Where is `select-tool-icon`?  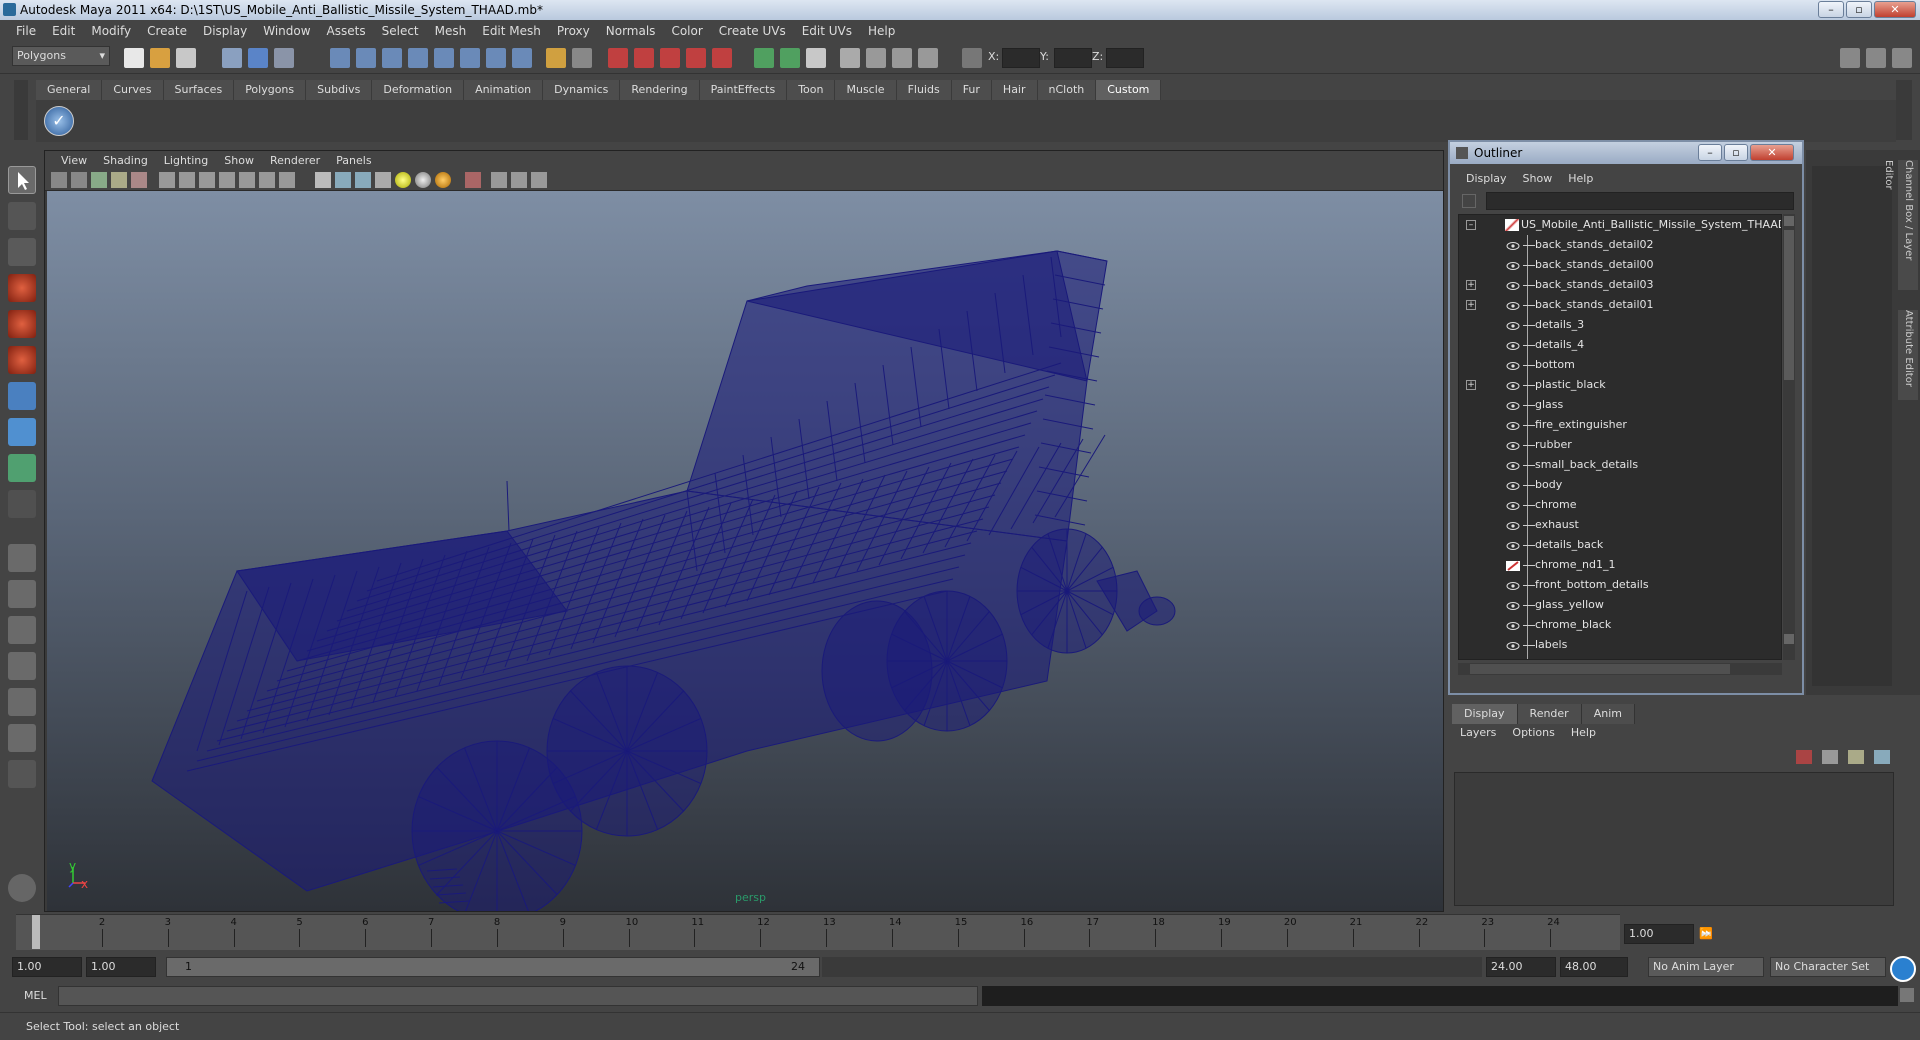 select-tool-icon is located at coordinates (22, 180).